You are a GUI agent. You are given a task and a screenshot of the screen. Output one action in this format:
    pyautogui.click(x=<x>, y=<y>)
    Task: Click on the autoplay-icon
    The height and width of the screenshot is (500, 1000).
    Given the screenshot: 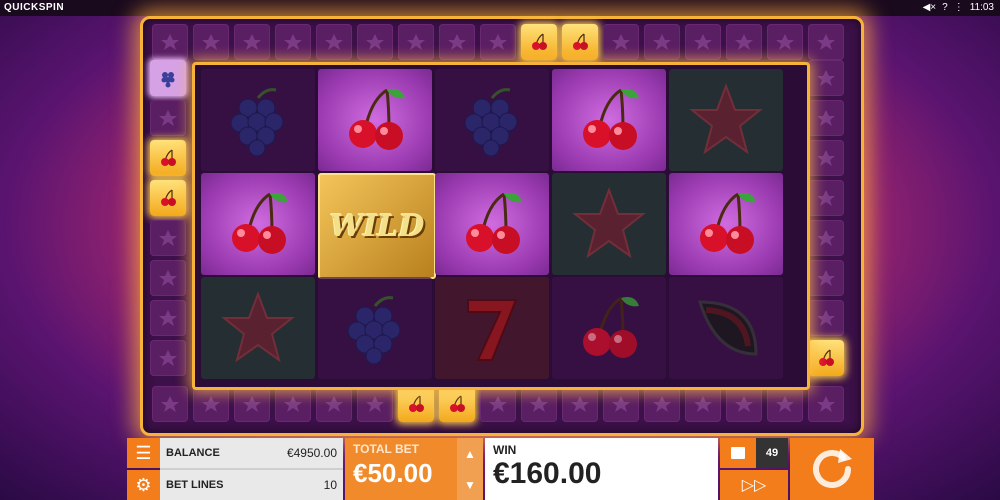 What is the action you would take?
    pyautogui.click(x=738, y=453)
    